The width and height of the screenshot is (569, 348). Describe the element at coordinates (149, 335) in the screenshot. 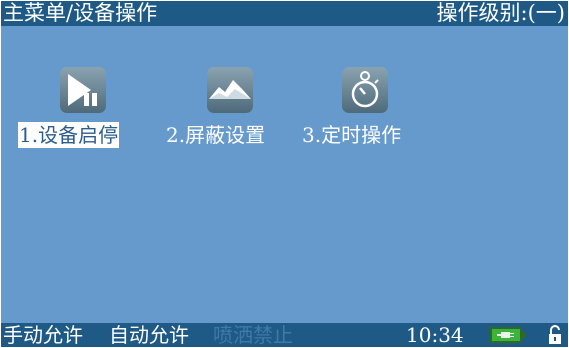

I see `auto-status: 自动允许` at that location.